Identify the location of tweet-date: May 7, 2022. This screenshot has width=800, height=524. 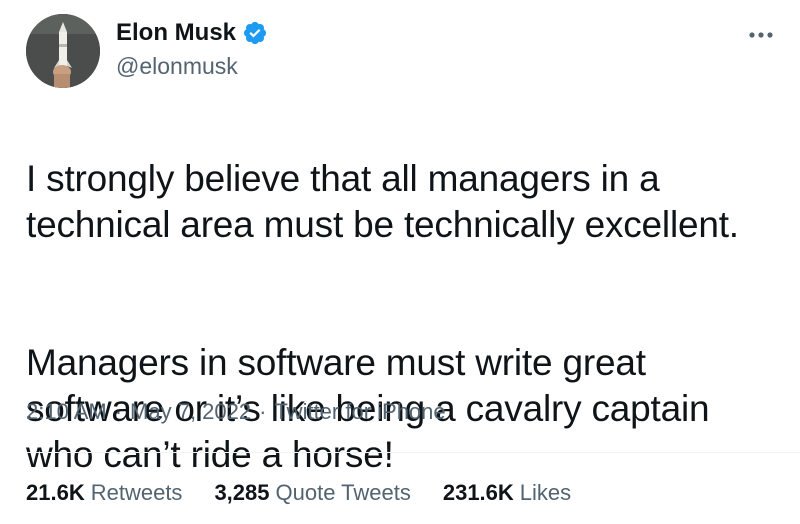
(190, 412).